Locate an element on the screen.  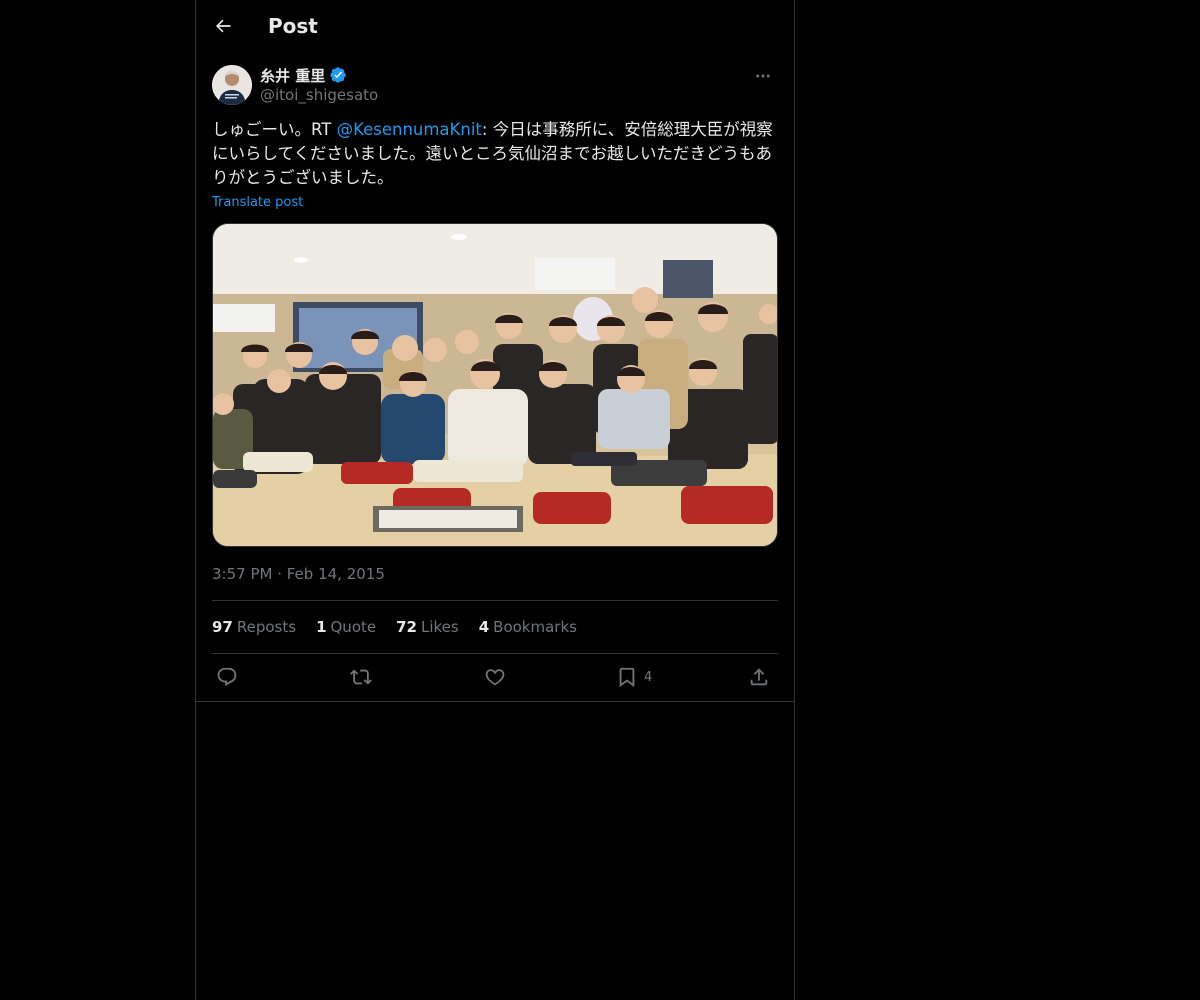
more-options-button is located at coordinates (763, 76).